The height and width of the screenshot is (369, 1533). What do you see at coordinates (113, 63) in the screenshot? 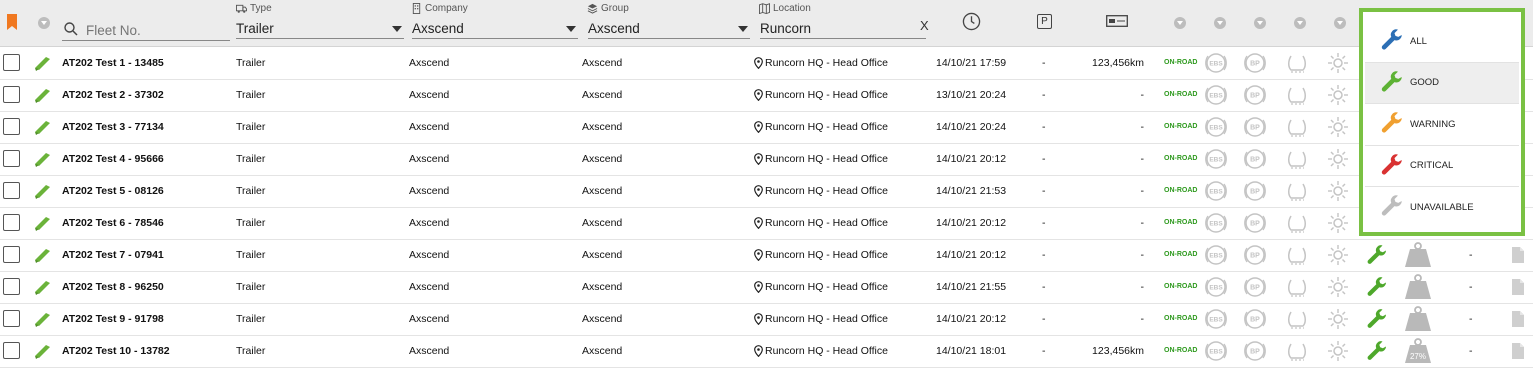
I see `fleet-number: AT202 Test 1 - 13485` at bounding box center [113, 63].